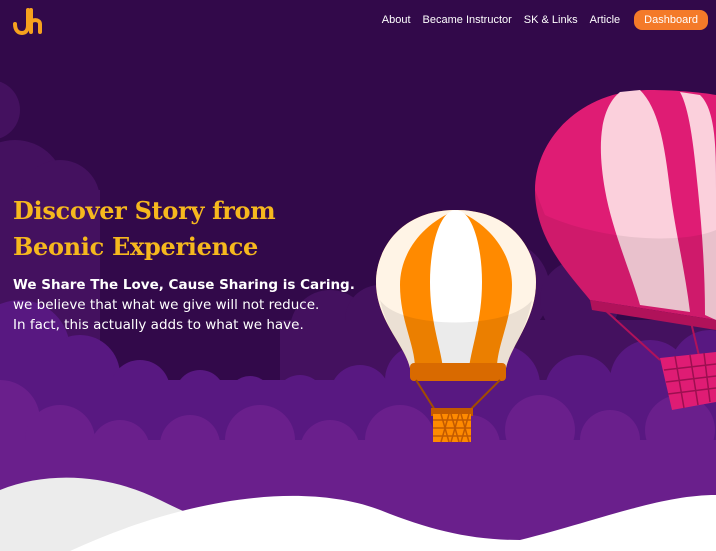  Describe the element at coordinates (551, 20) in the screenshot. I see `nav-sk-links: SK & Links` at that location.